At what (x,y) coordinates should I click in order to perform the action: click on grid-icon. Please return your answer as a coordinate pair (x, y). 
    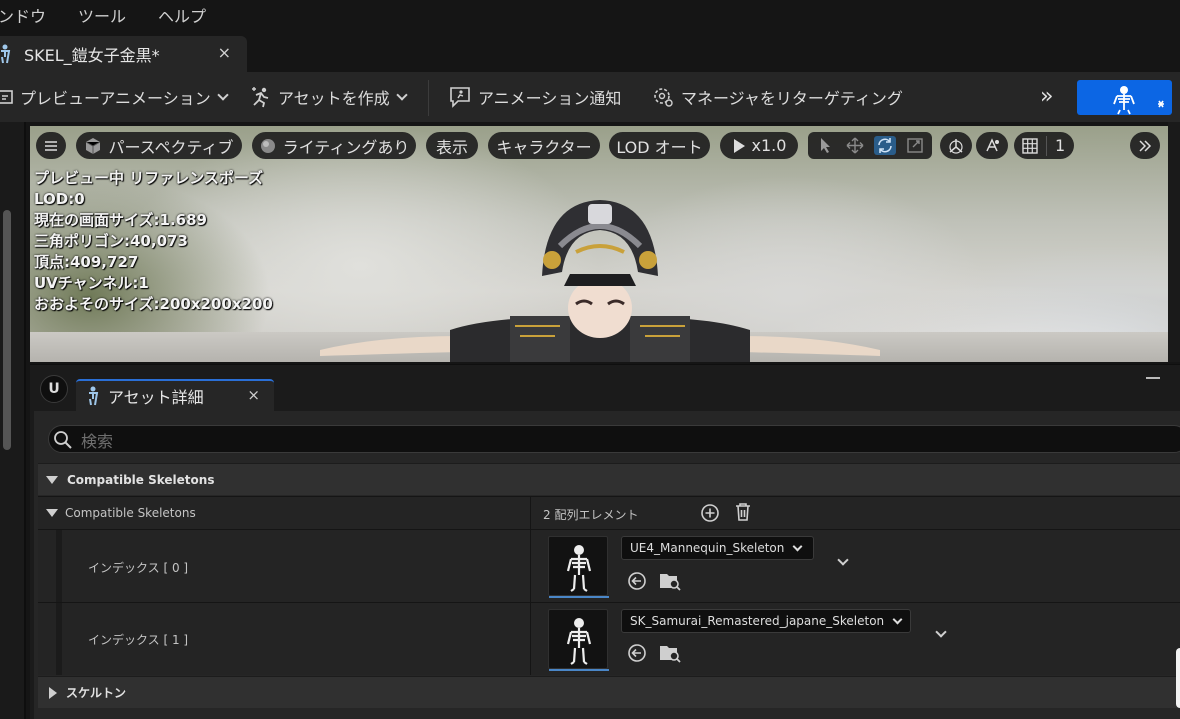
    Looking at the image, I should click on (1030, 145).